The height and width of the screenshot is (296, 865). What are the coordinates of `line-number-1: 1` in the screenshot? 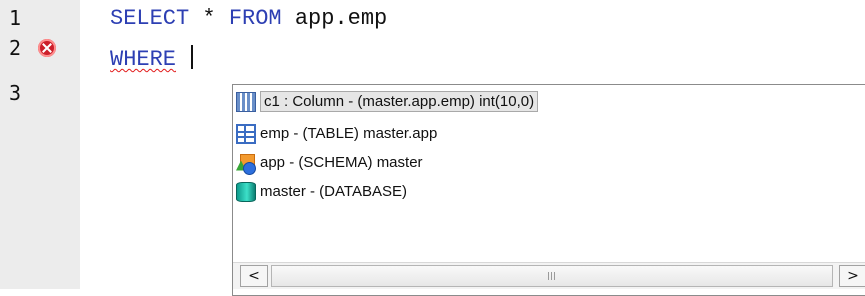 It's located at (15, 18).